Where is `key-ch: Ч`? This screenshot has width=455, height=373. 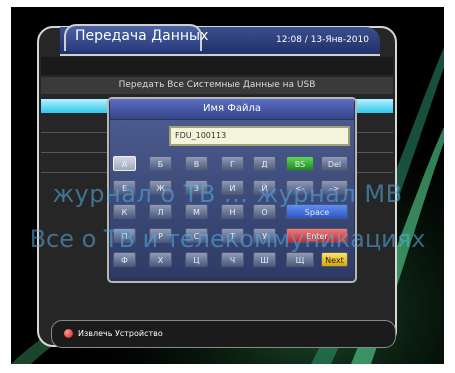
key-ch: Ч is located at coordinates (232, 259).